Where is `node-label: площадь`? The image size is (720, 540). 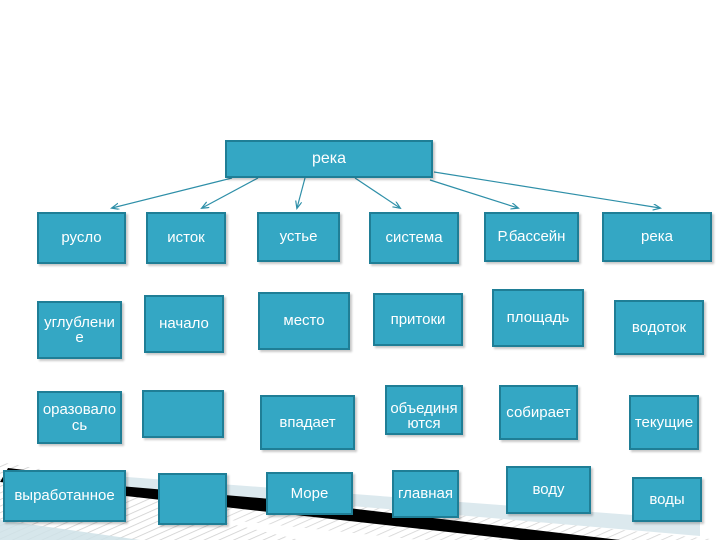
node-label: площадь is located at coordinates (538, 318).